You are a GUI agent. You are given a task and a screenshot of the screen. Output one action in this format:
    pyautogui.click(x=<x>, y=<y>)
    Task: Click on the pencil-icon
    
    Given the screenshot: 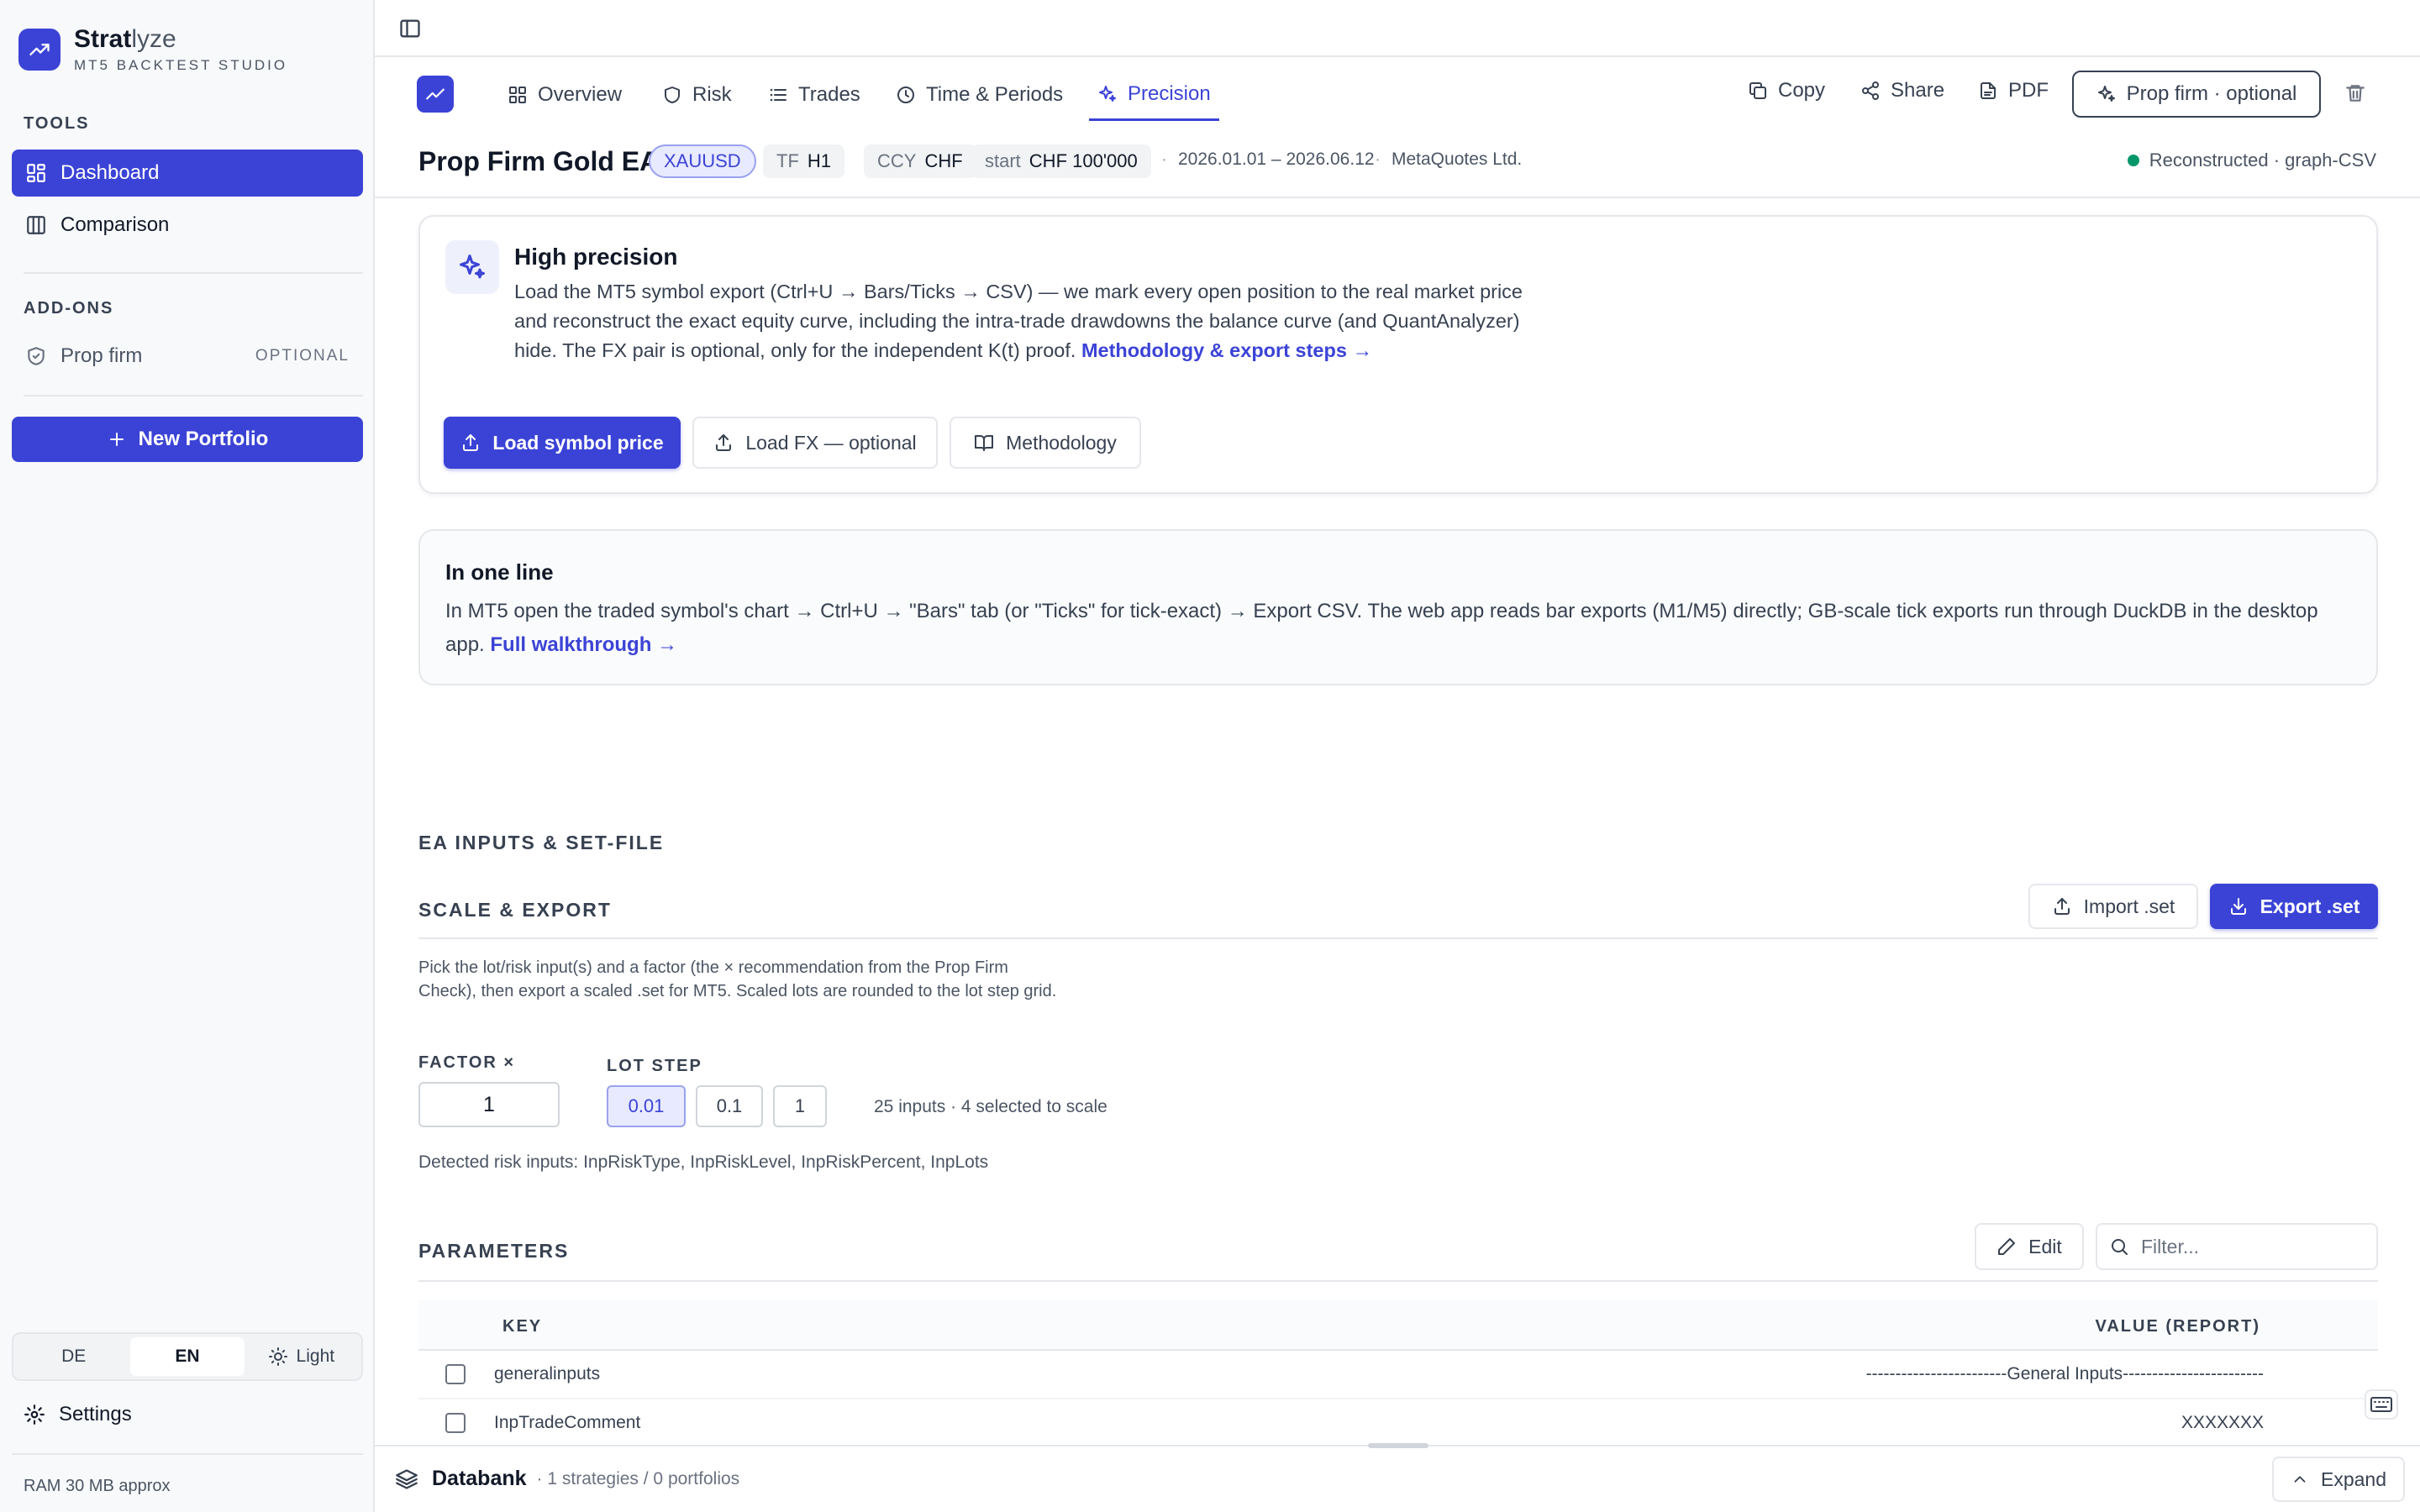 What is the action you would take?
    pyautogui.click(x=2006, y=1246)
    